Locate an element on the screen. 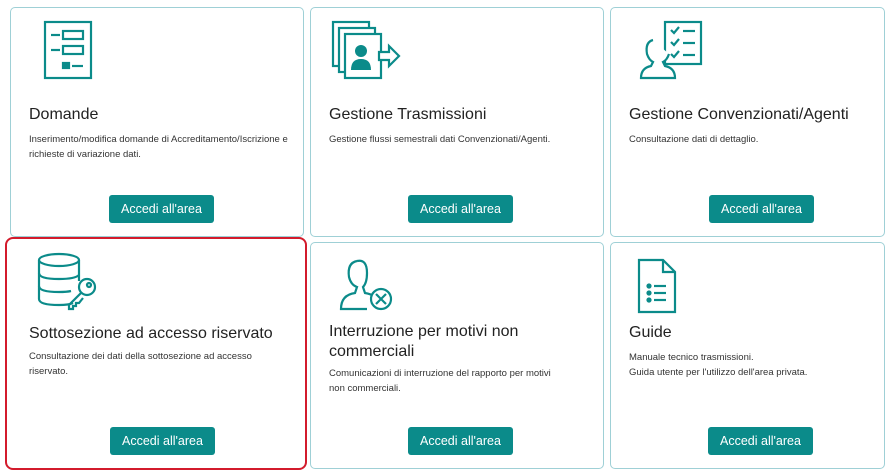  card-description-line-1: Manuale tecnico trasmissioni. is located at coordinates (691, 357).